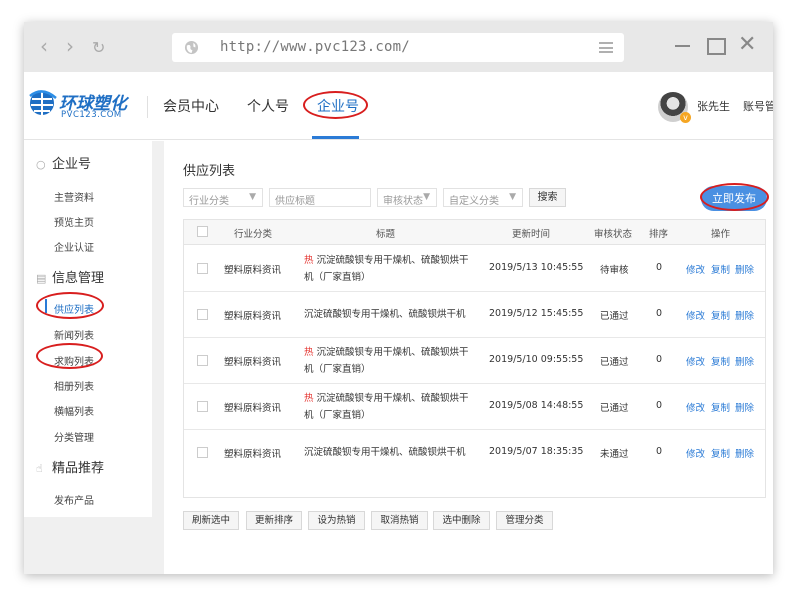  I want to click on custom-category-select: 自定义分类 ▼, so click(483, 197).